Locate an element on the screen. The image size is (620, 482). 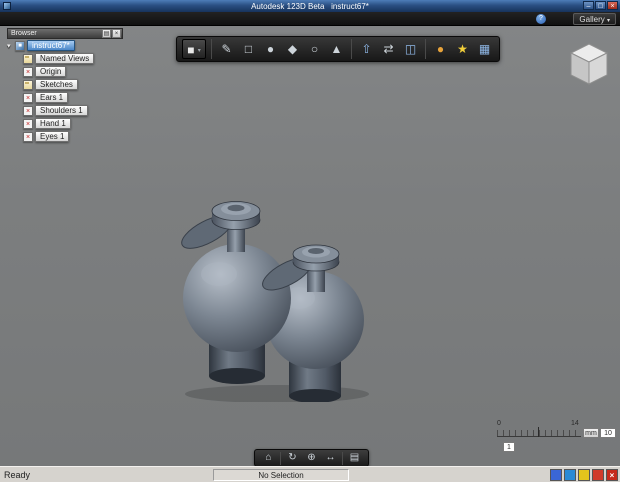
tray-yellow-icon is located at coordinates (584, 475).